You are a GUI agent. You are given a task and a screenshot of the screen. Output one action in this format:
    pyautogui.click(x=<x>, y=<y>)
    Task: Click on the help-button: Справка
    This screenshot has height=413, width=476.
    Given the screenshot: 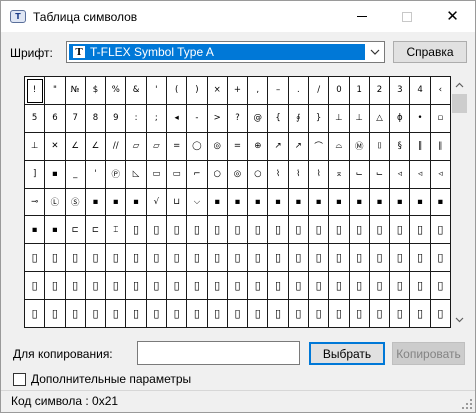 What is the action you would take?
    pyautogui.click(x=430, y=52)
    